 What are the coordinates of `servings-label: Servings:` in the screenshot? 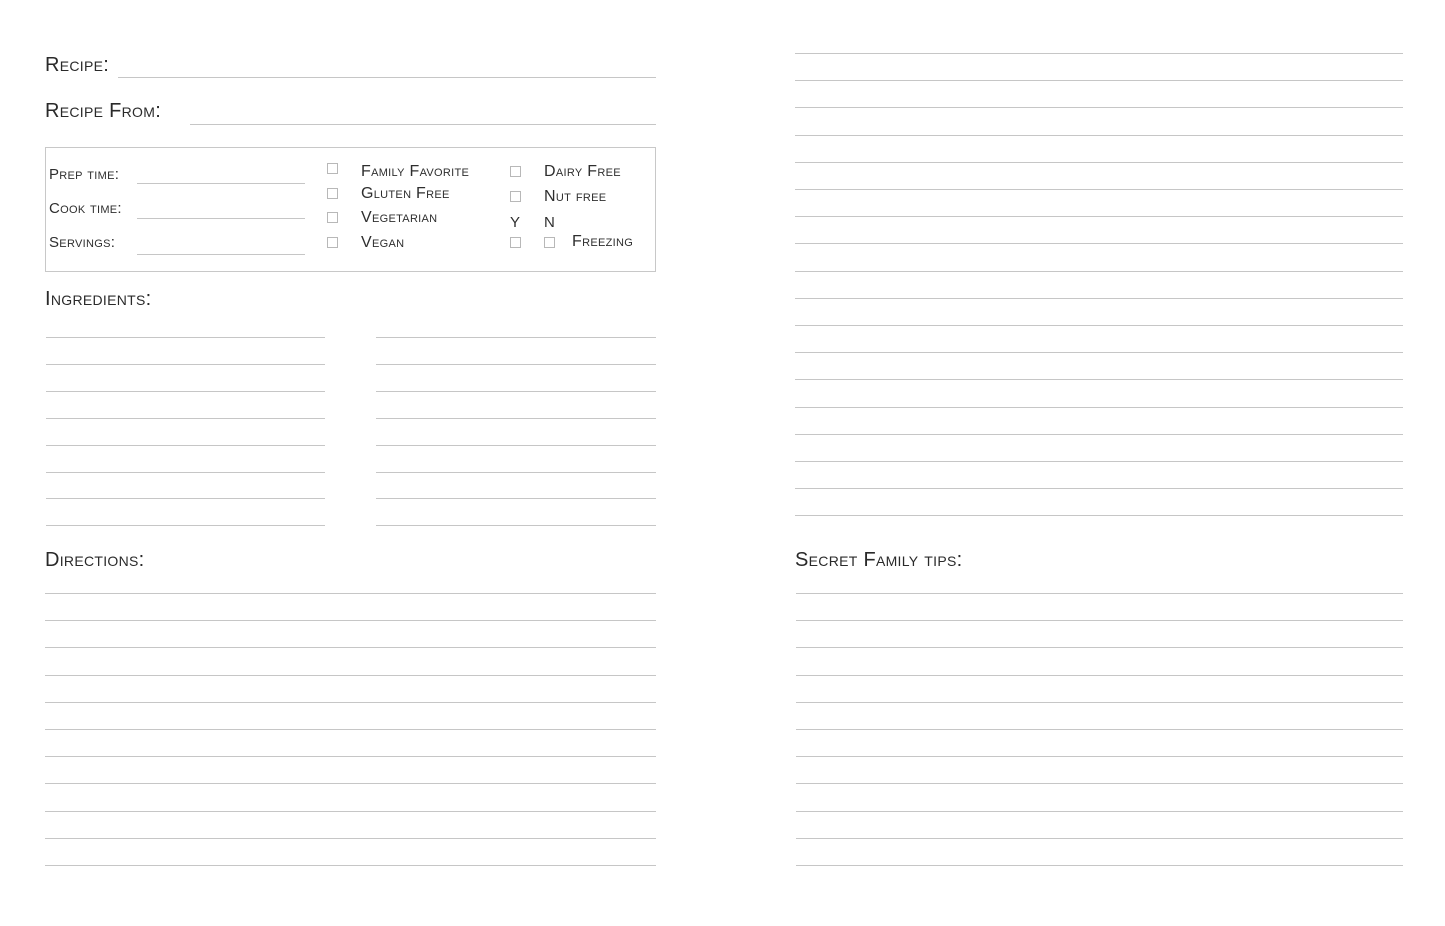 It's located at (82, 242).